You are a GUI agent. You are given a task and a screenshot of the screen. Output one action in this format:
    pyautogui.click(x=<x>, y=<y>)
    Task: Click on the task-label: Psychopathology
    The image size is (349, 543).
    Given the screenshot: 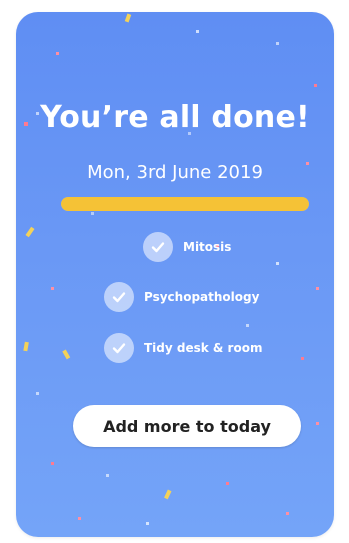 What is the action you would take?
    pyautogui.click(x=202, y=297)
    